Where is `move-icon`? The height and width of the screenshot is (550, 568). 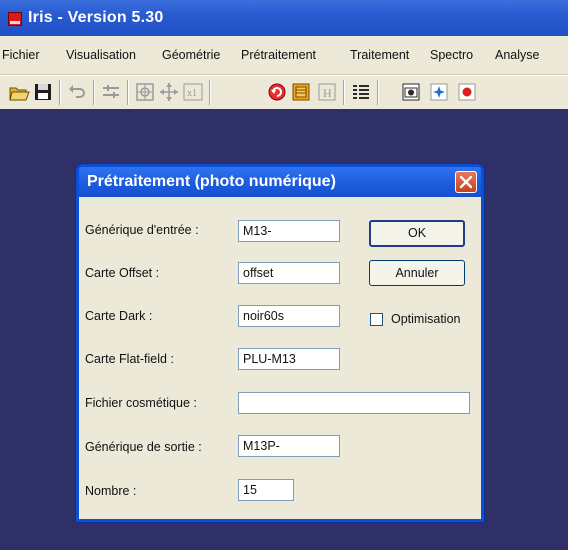
move-icon is located at coordinates (169, 92).